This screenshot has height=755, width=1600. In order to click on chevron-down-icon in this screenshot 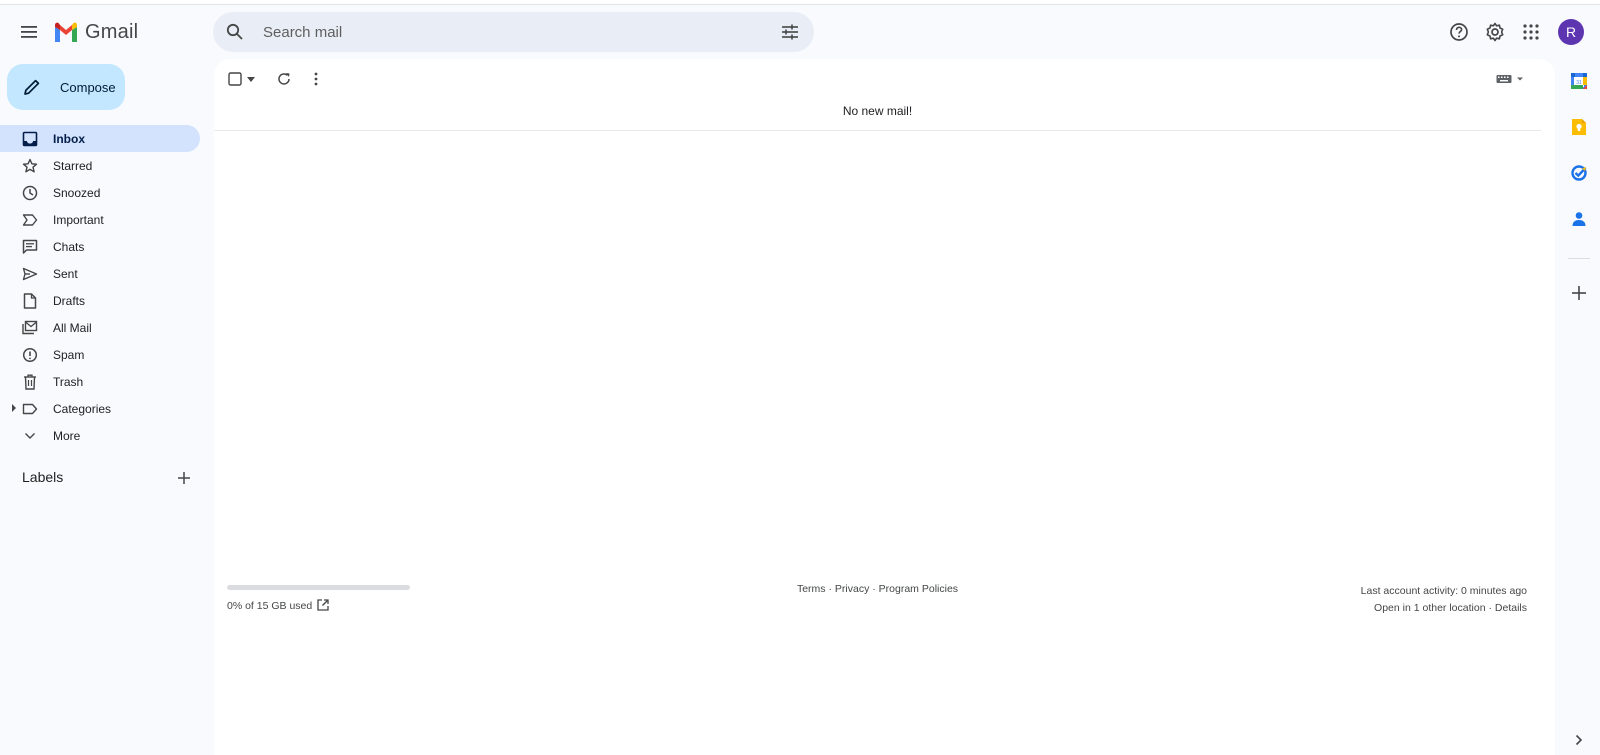, I will do `click(30, 436)`.